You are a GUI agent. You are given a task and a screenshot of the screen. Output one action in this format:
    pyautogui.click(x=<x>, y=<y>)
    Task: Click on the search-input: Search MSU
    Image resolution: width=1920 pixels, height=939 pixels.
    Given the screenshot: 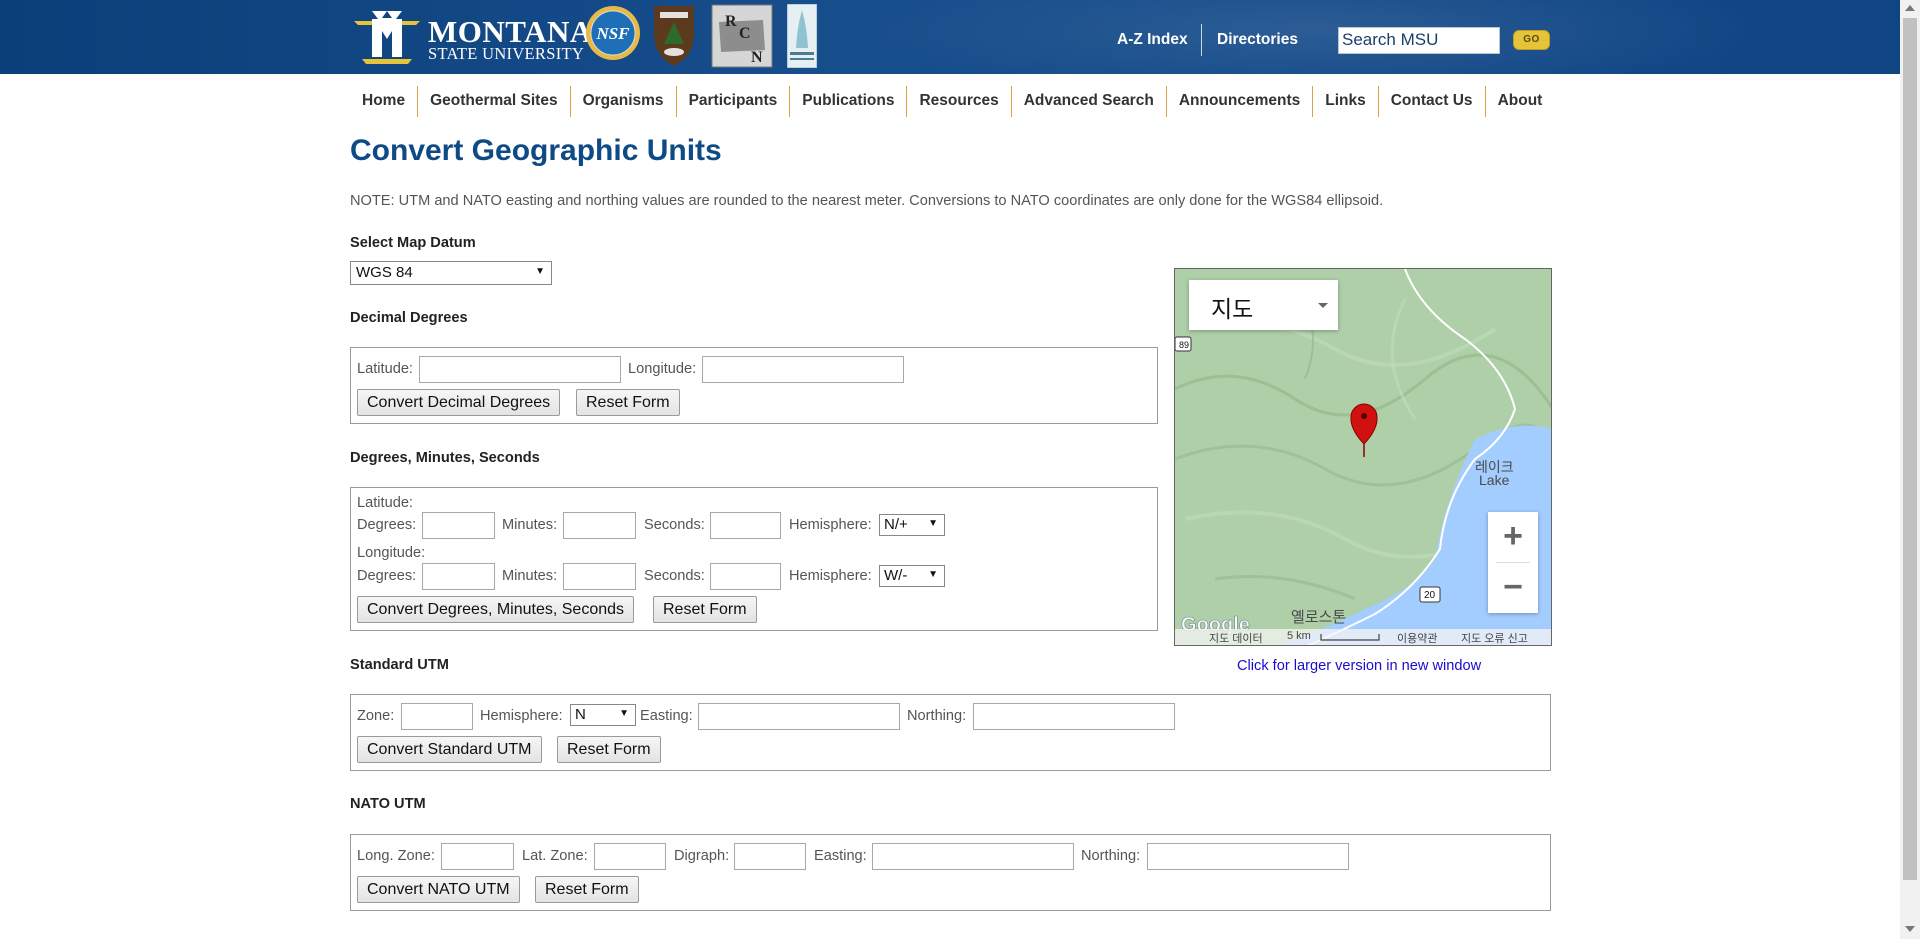 What is the action you would take?
    pyautogui.click(x=1419, y=40)
    